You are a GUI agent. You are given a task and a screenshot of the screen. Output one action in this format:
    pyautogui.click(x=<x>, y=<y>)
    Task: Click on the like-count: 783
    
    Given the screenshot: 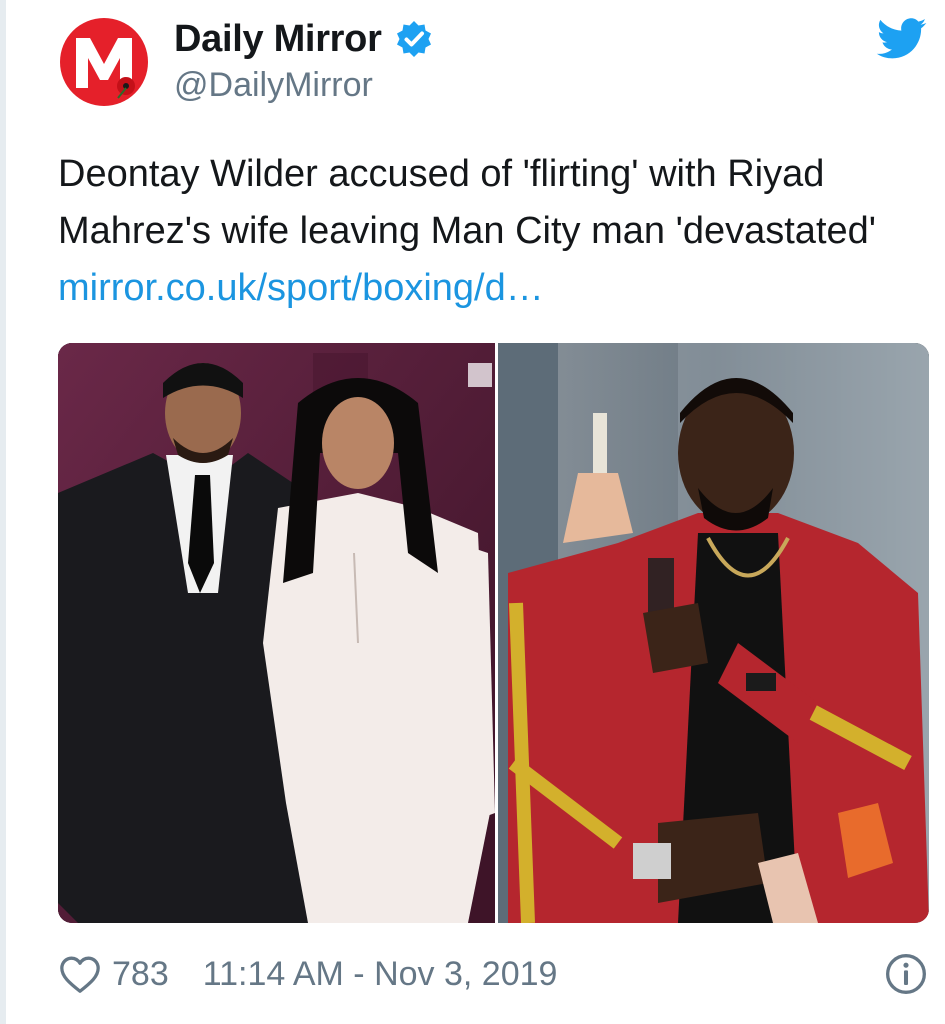 What is the action you would take?
    pyautogui.click(x=140, y=974)
    